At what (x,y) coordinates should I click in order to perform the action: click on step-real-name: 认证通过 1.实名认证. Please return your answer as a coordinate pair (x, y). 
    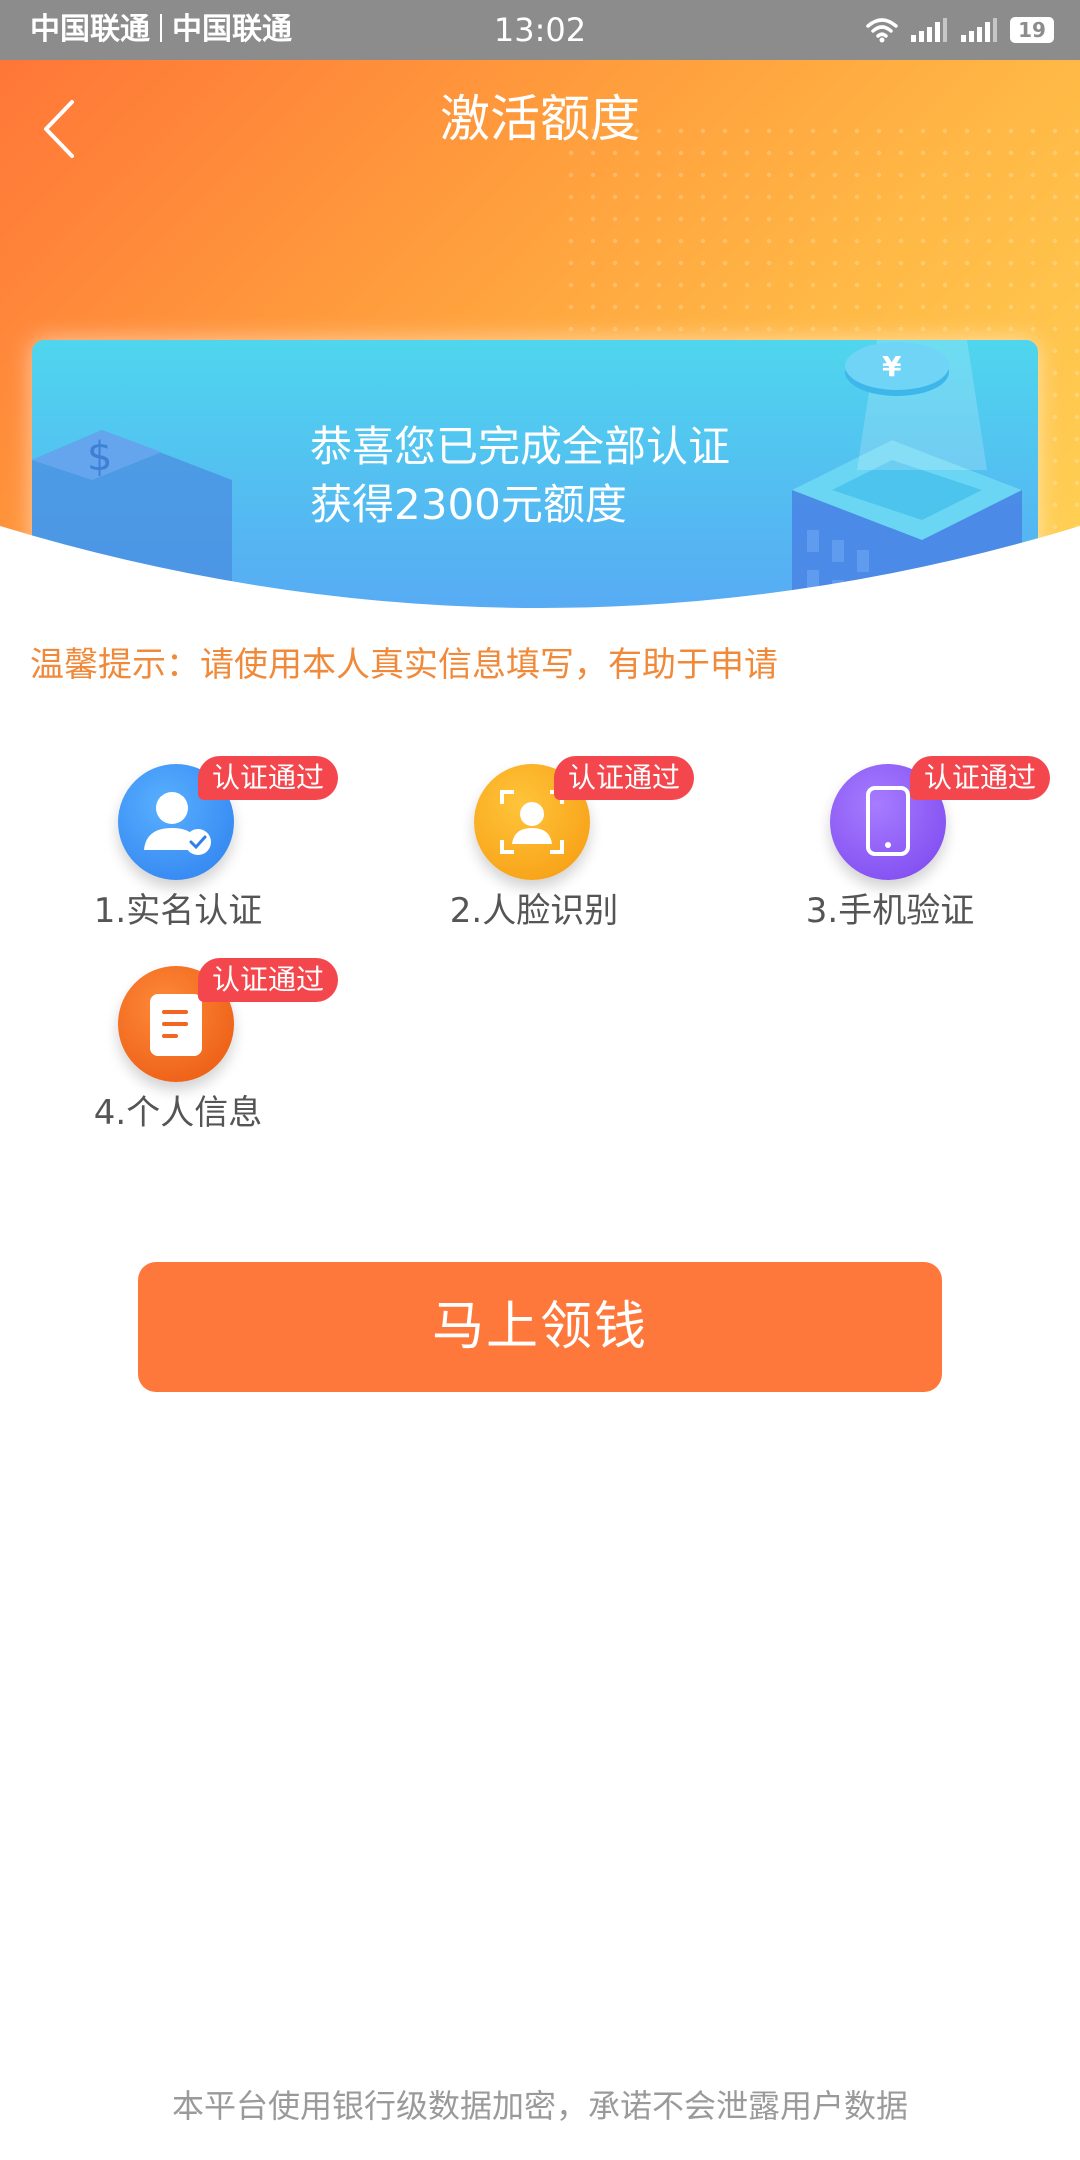
    Looking at the image, I should click on (193, 860).